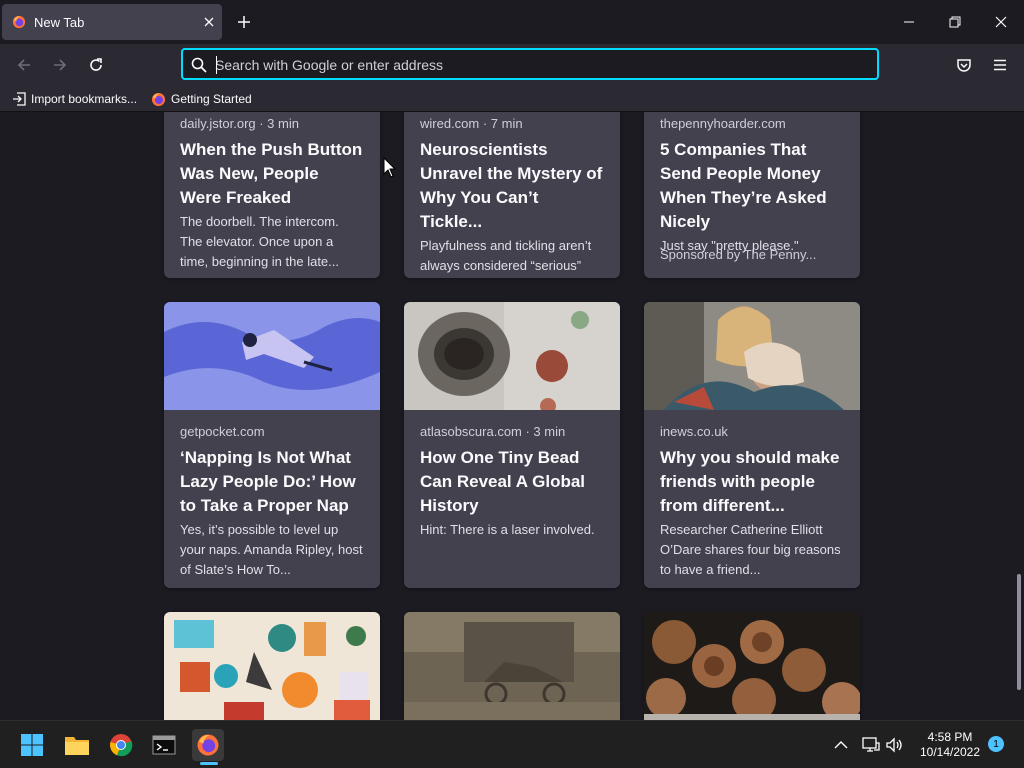  I want to click on close-tab-icon, so click(209, 22).